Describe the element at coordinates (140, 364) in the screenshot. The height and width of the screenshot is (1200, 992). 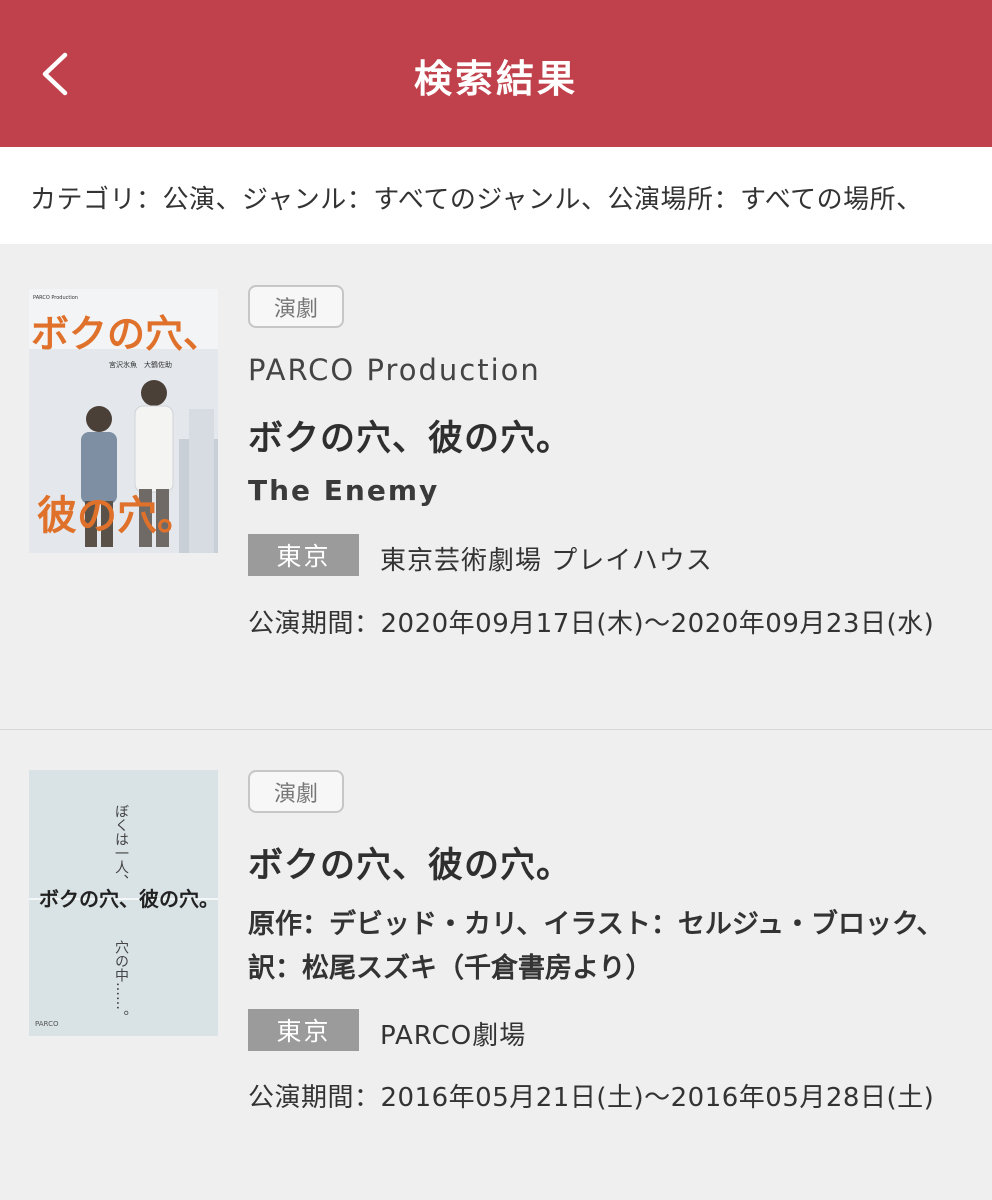
I see `poster-cast-text: 宮沢氷魚 大鶴佐助` at that location.